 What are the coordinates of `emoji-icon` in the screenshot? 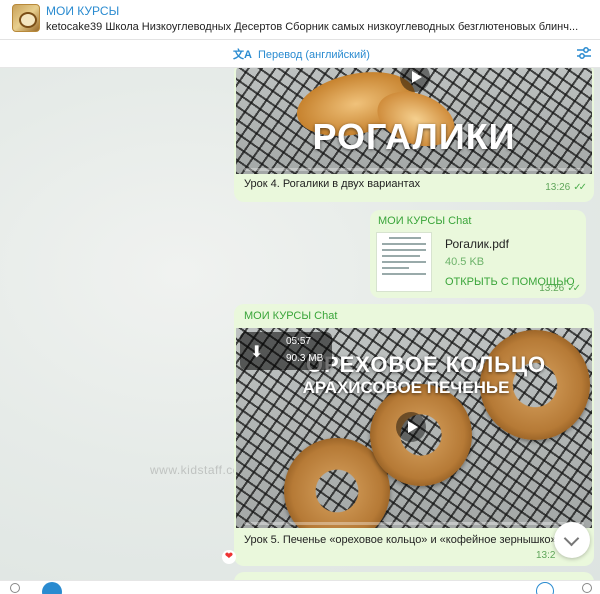 It's located at (545, 588).